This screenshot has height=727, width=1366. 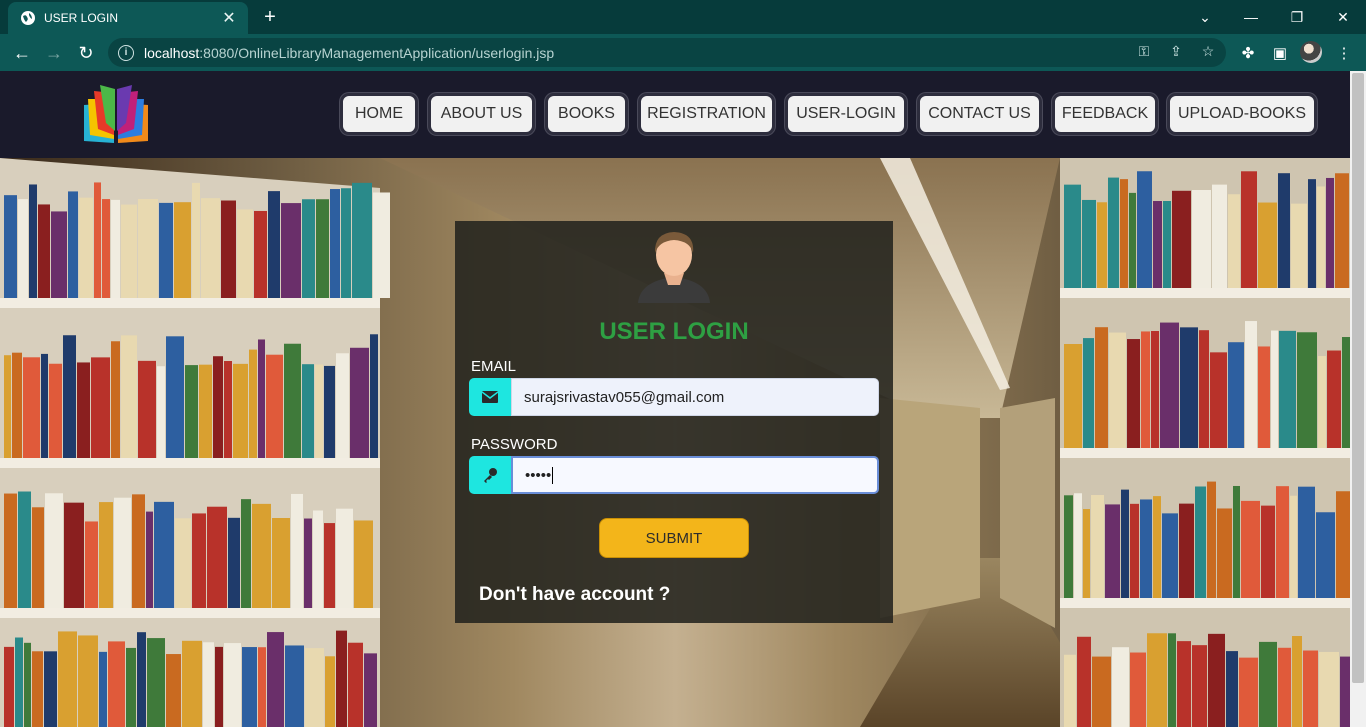 What do you see at coordinates (1176, 51) in the screenshot?
I see `share-icon: ⇪` at bounding box center [1176, 51].